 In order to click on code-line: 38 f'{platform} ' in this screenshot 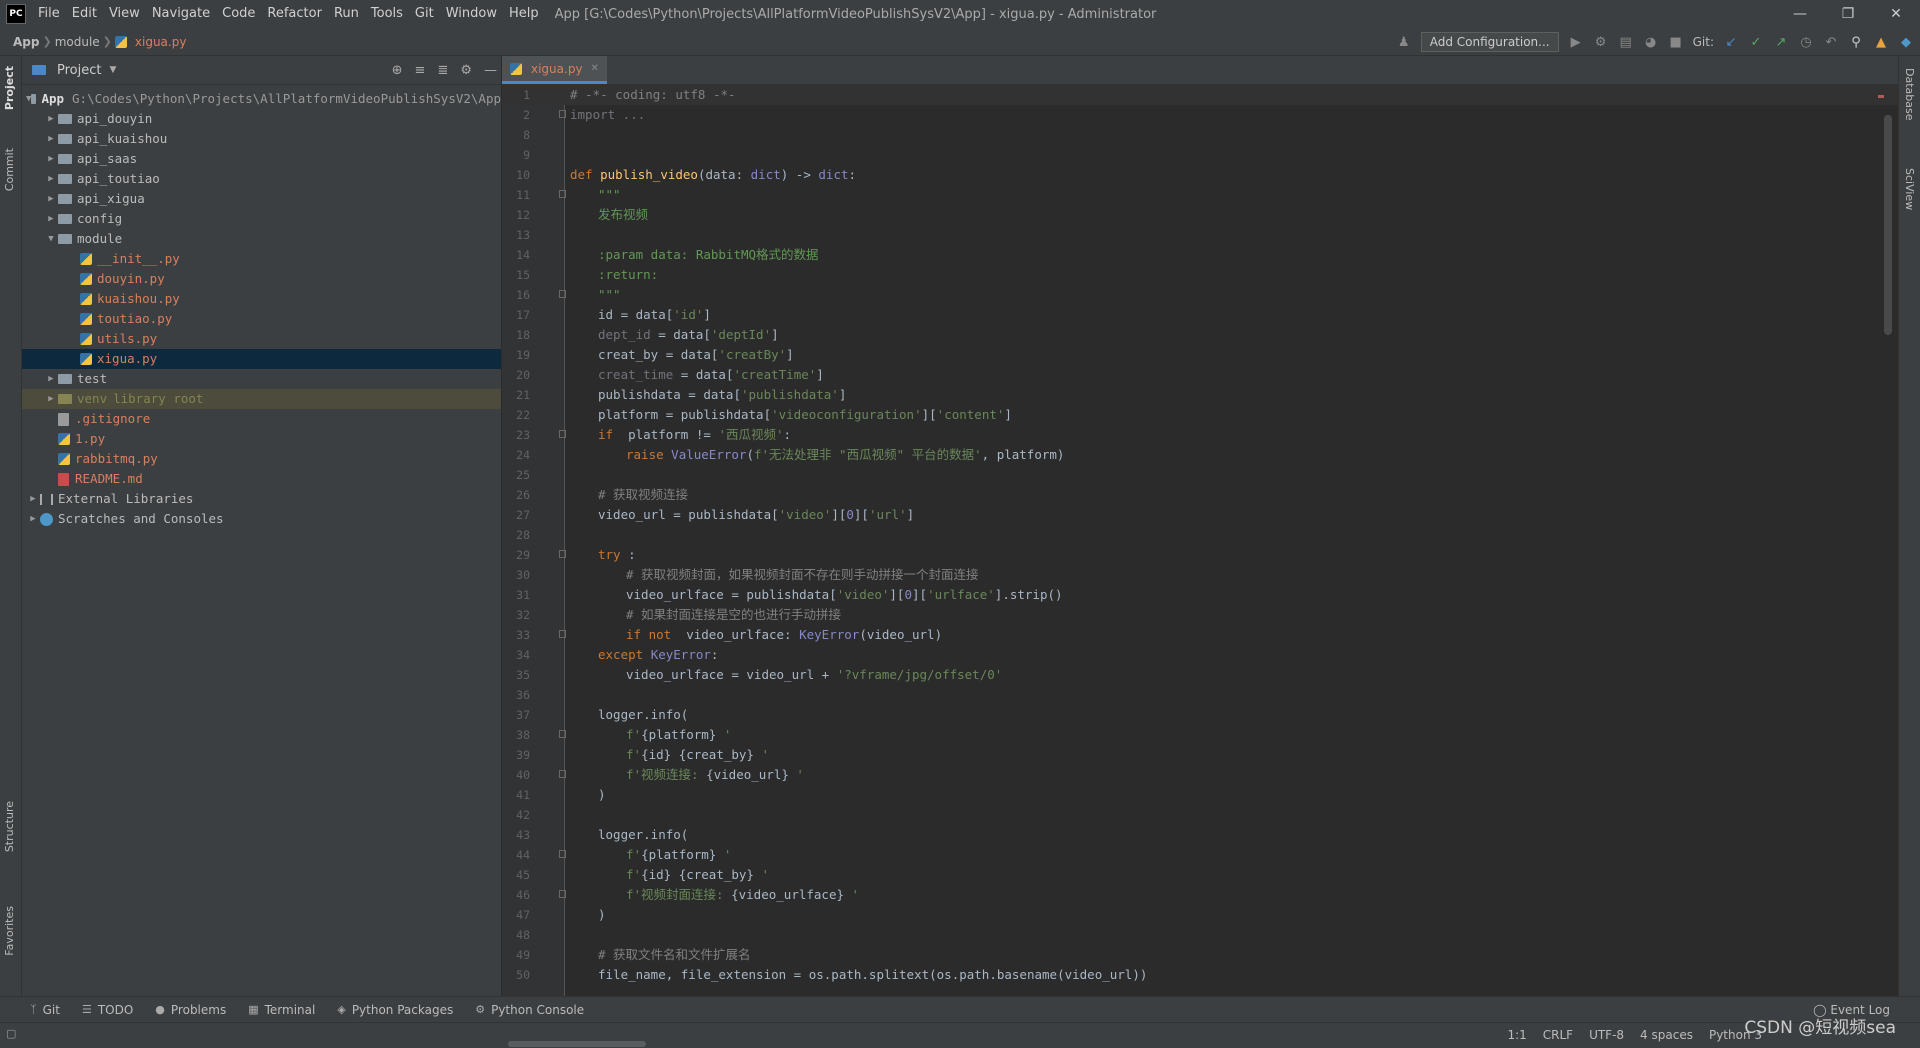, I will do `click(1200, 735)`.